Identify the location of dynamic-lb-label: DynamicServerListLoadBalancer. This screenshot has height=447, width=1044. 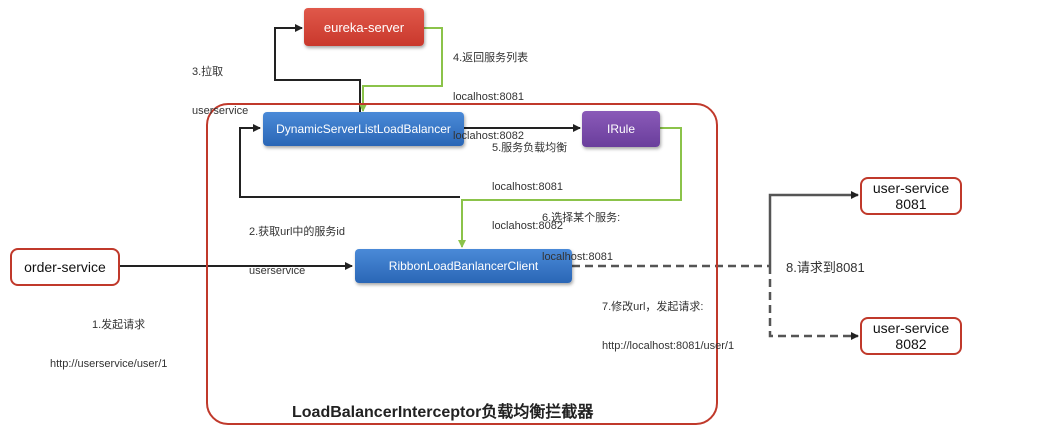
(363, 129).